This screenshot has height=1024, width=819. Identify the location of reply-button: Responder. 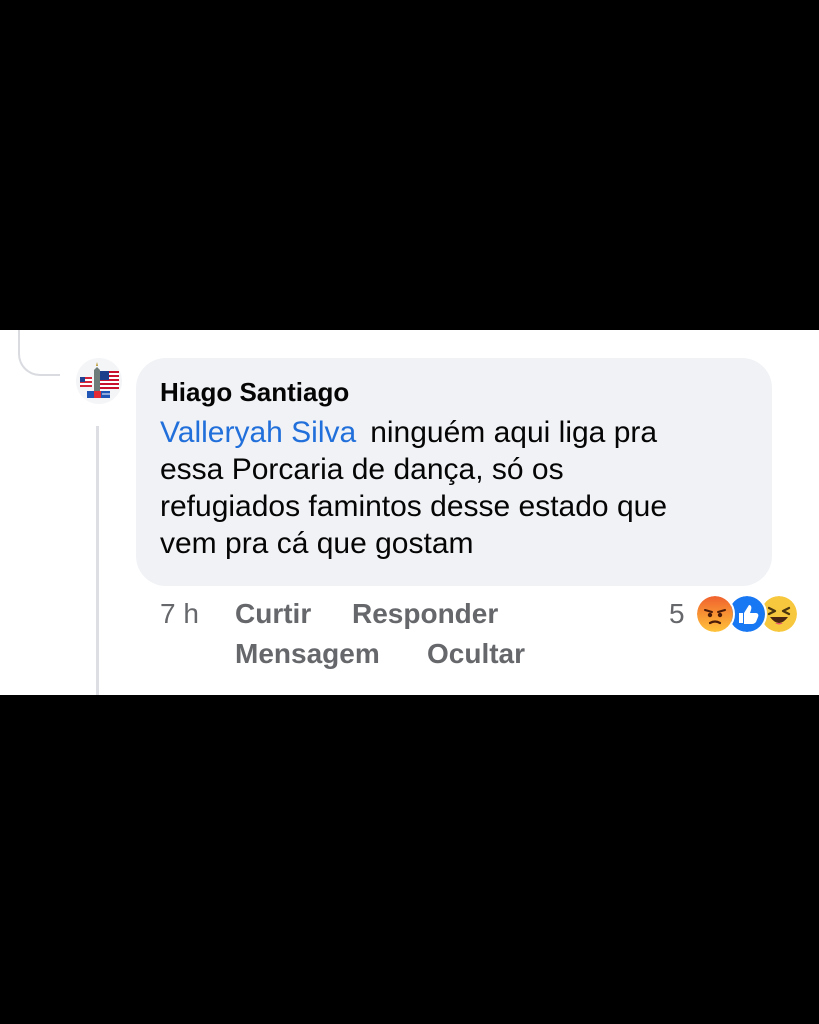
(425, 614).